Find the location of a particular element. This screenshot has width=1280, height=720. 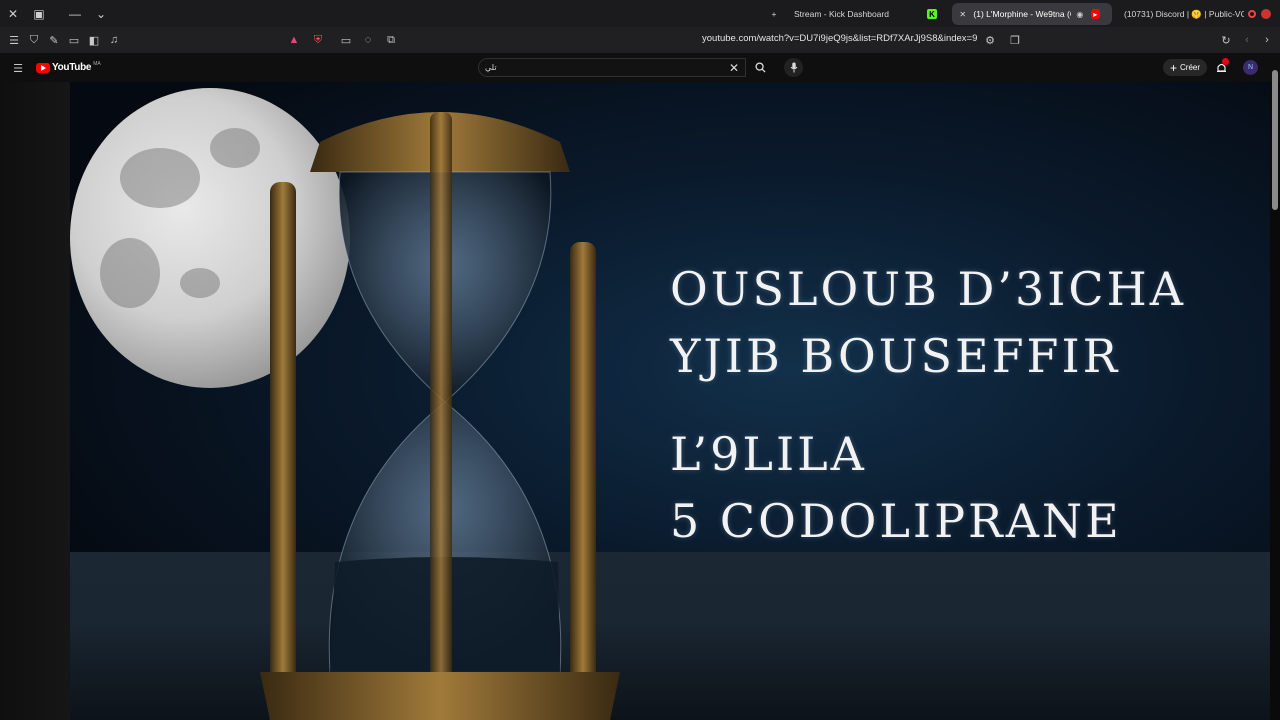

tab-label: (1) L'Morphine - We9tna (Offi is located at coordinates (1022, 14).